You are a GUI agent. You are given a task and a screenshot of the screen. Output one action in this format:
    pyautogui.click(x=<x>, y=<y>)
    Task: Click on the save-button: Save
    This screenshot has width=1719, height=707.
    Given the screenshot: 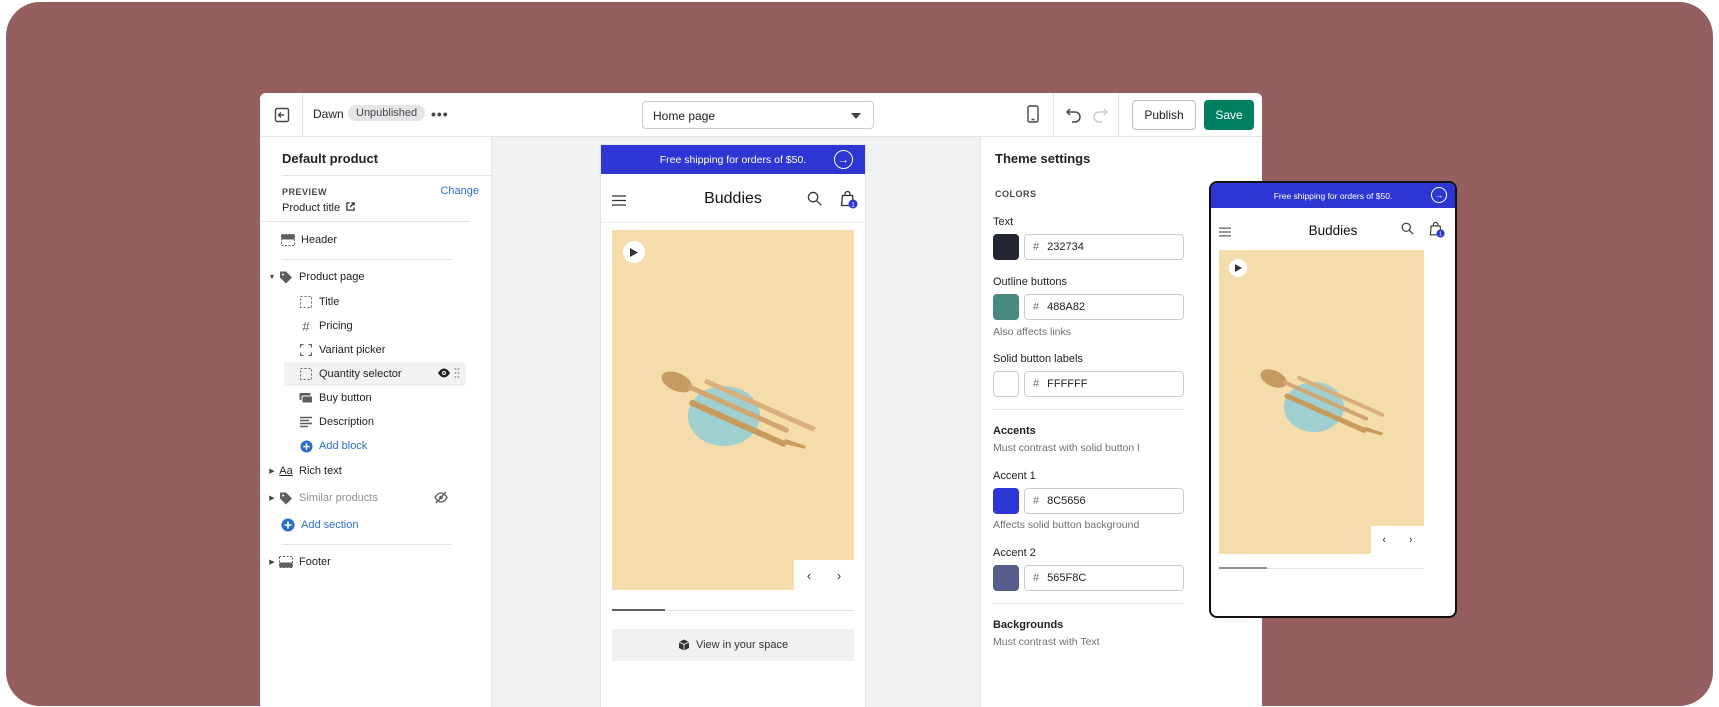 What is the action you would take?
    pyautogui.click(x=1229, y=115)
    